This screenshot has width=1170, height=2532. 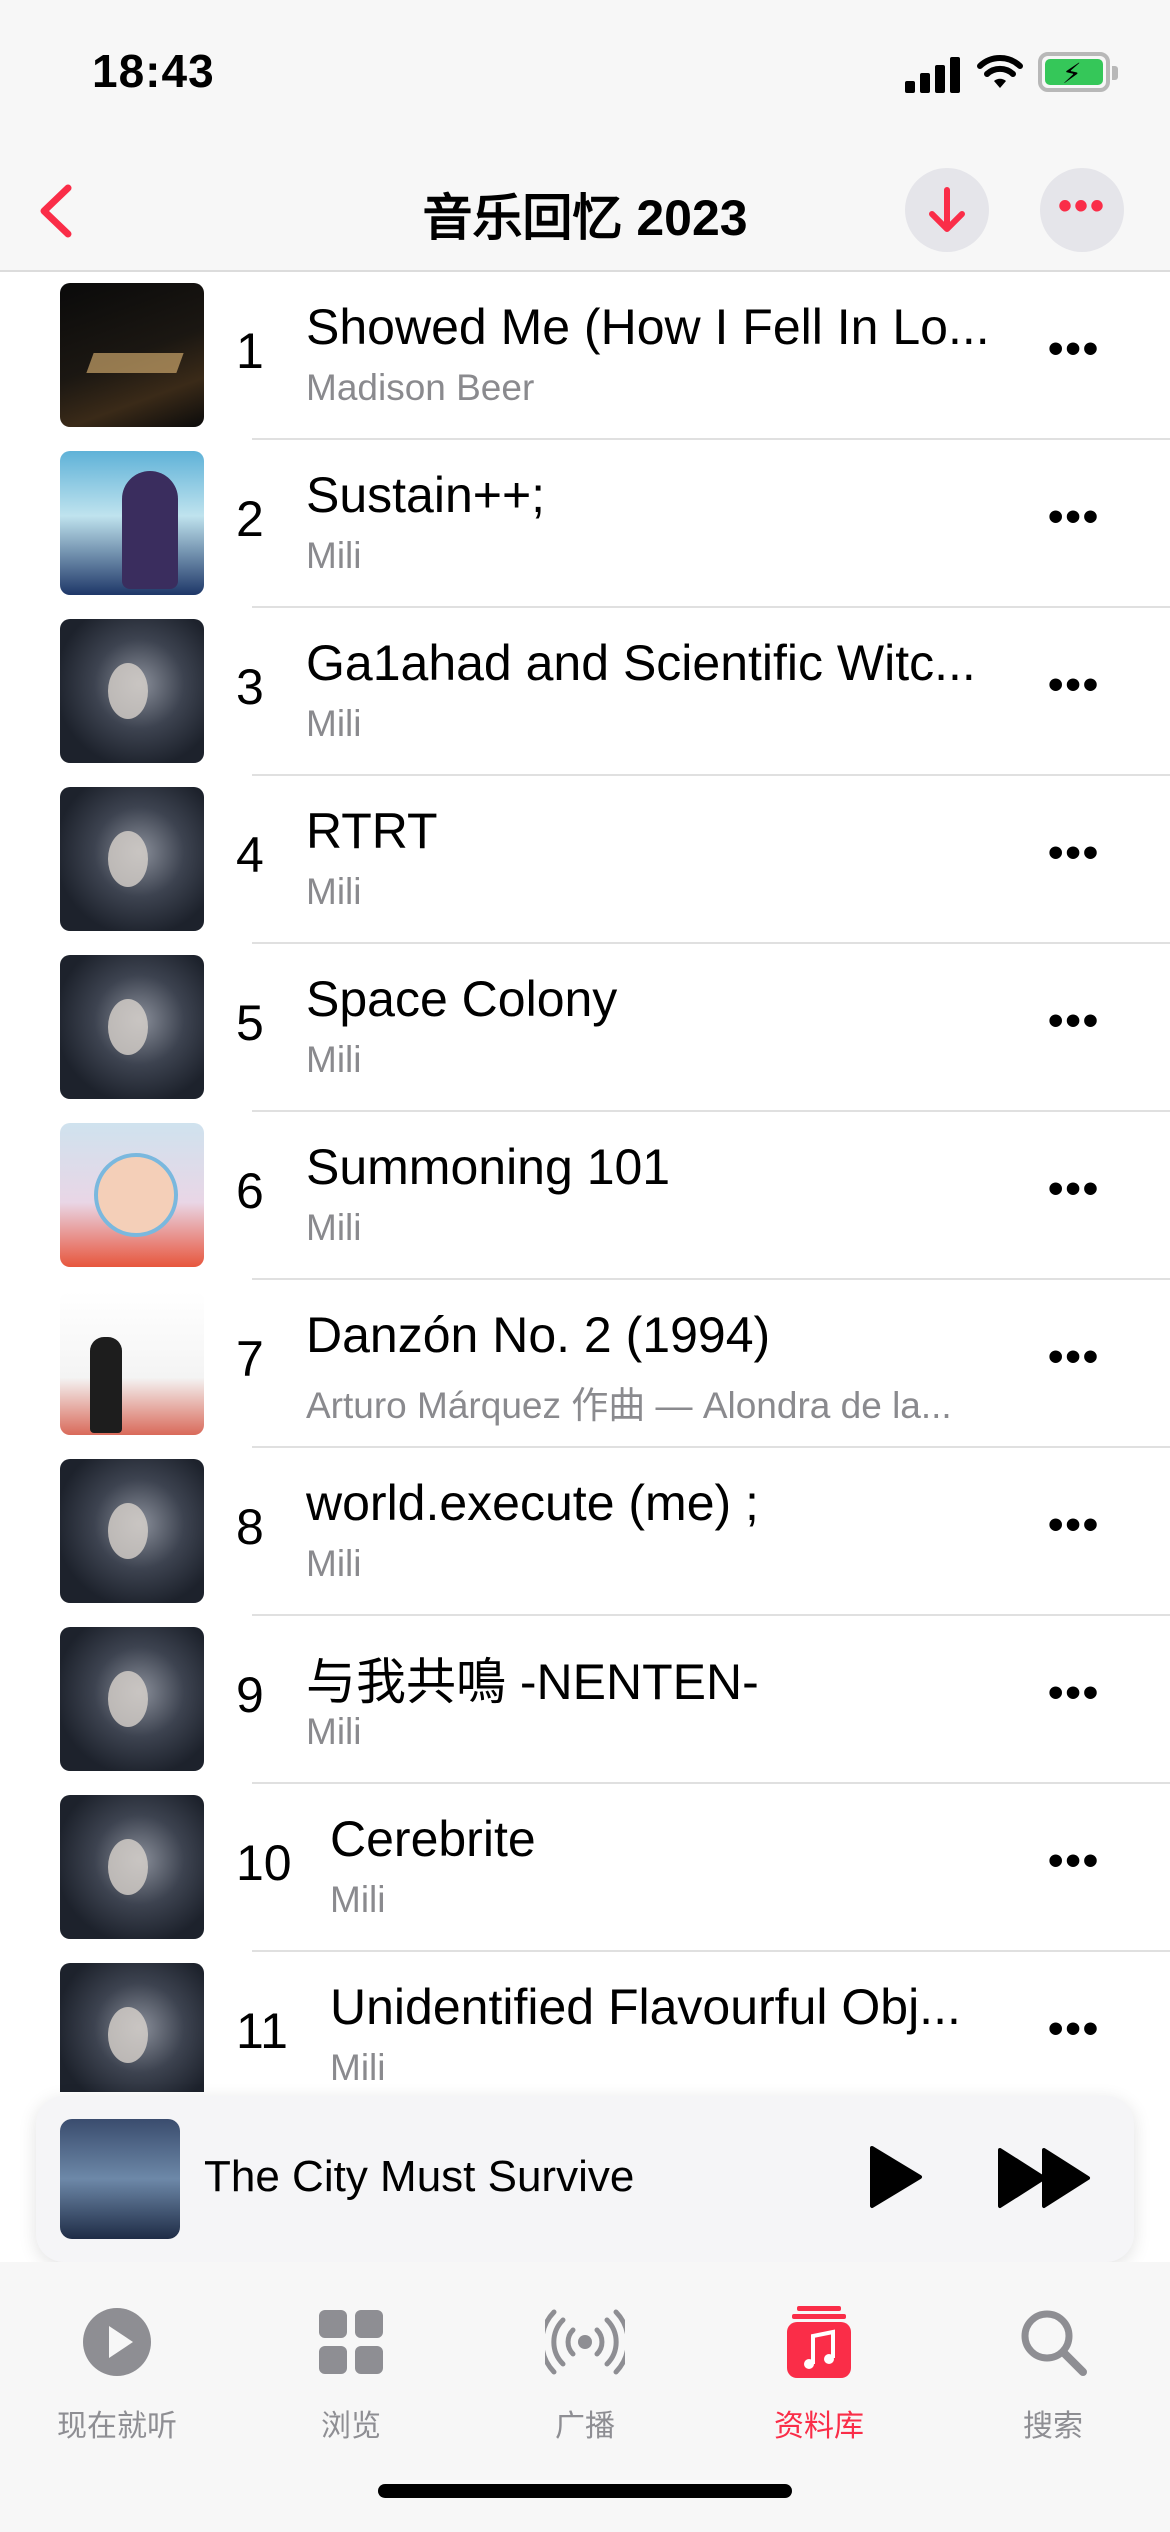 I want to click on track-row: 5 Space Colony Mili •••, so click(x=585, y=1028).